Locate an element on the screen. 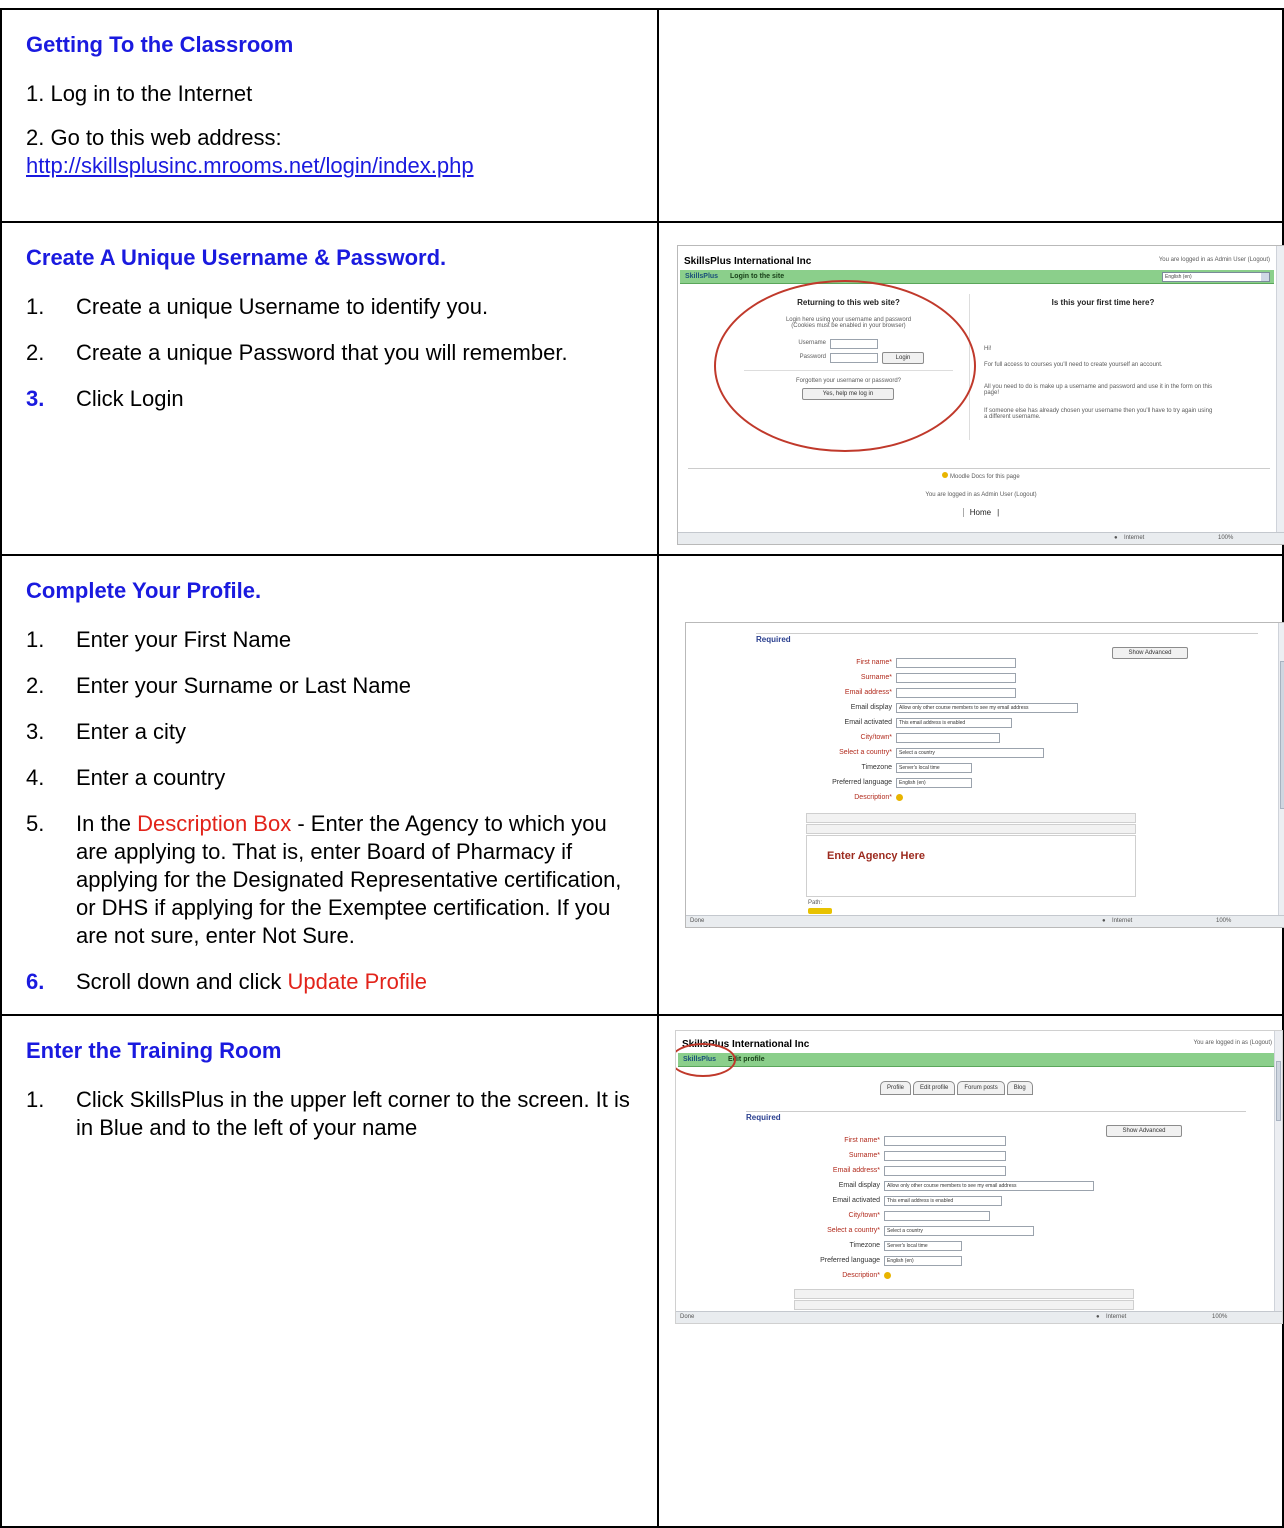 The height and width of the screenshot is (1528, 1284). step-text: Scroll down and click Update Profile is located at coordinates (251, 982).